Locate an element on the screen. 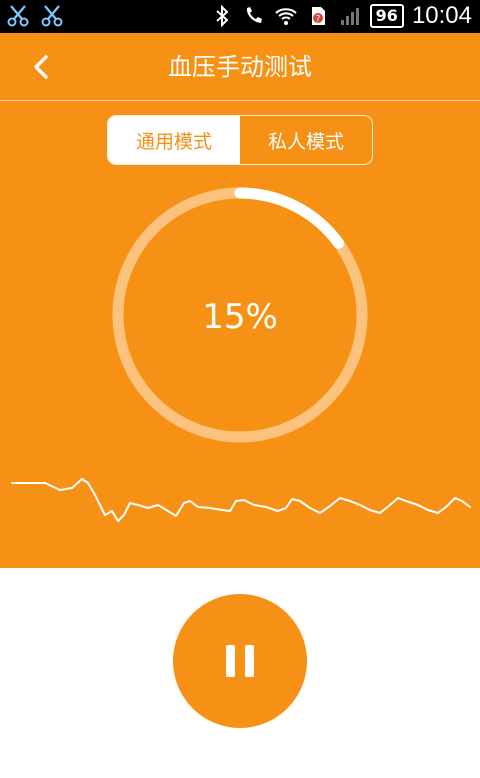  sim-alert-icon: ? is located at coordinates (318, 16).